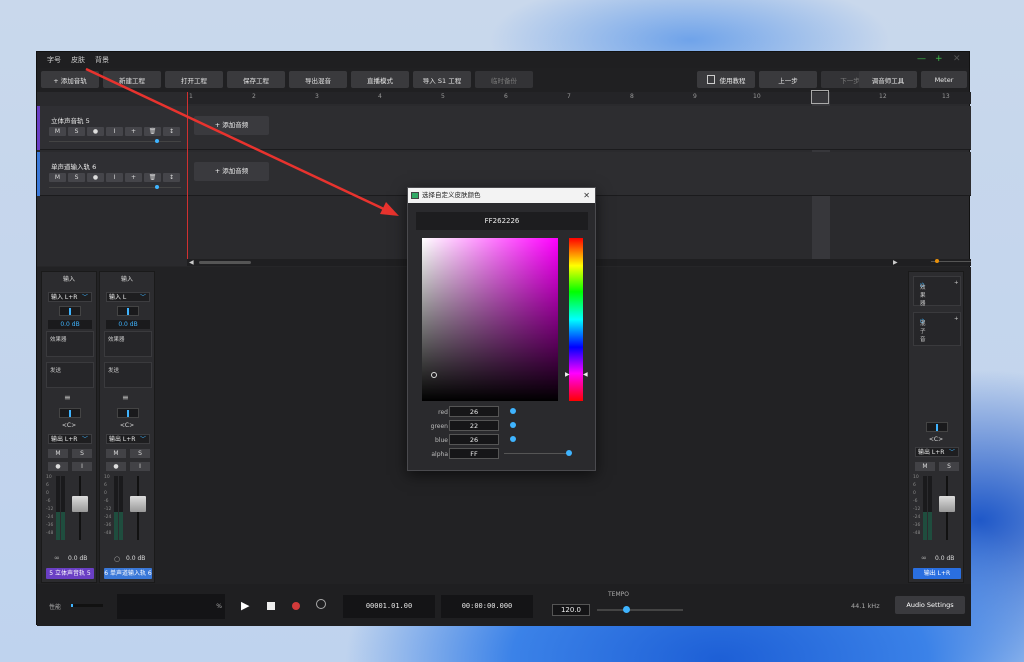 Image resolution: width=1024 pixels, height=662 pixels. What do you see at coordinates (502, 221) in the screenshot?
I see `hex-input: FF262226` at bounding box center [502, 221].